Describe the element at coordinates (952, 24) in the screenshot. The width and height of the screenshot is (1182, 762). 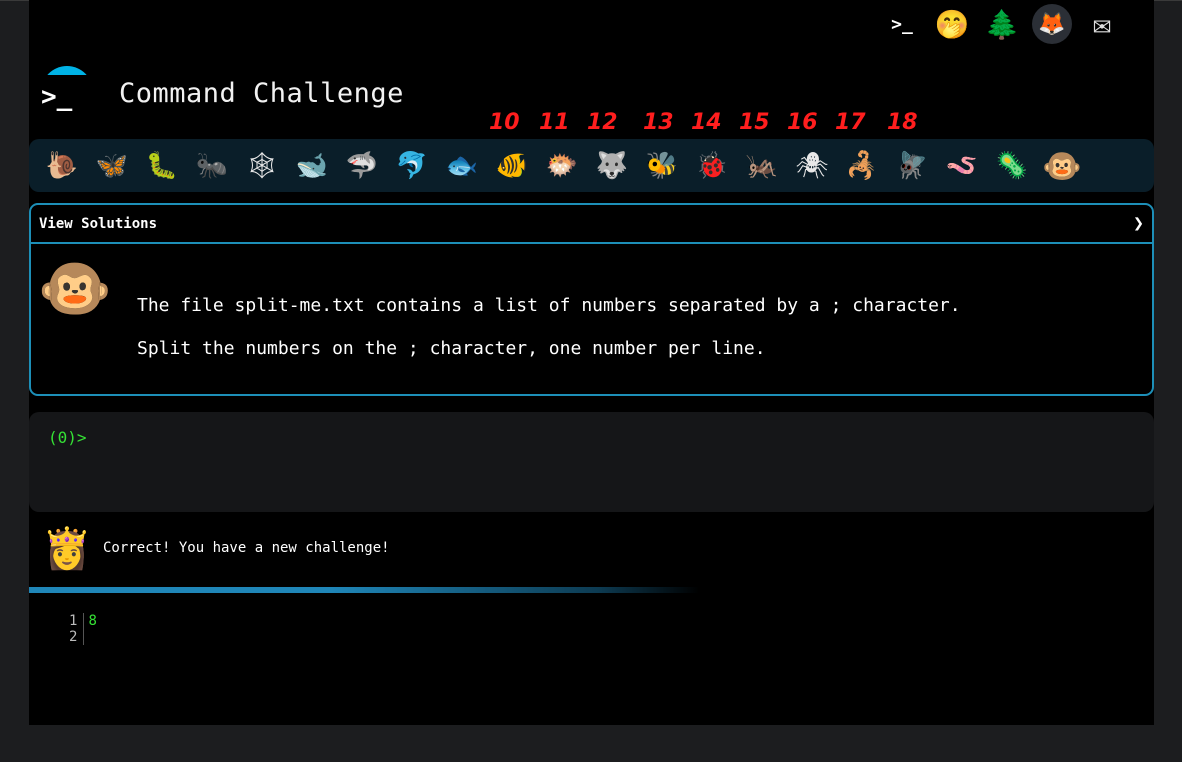
I see `shushing-face-icon: 🤭` at that location.